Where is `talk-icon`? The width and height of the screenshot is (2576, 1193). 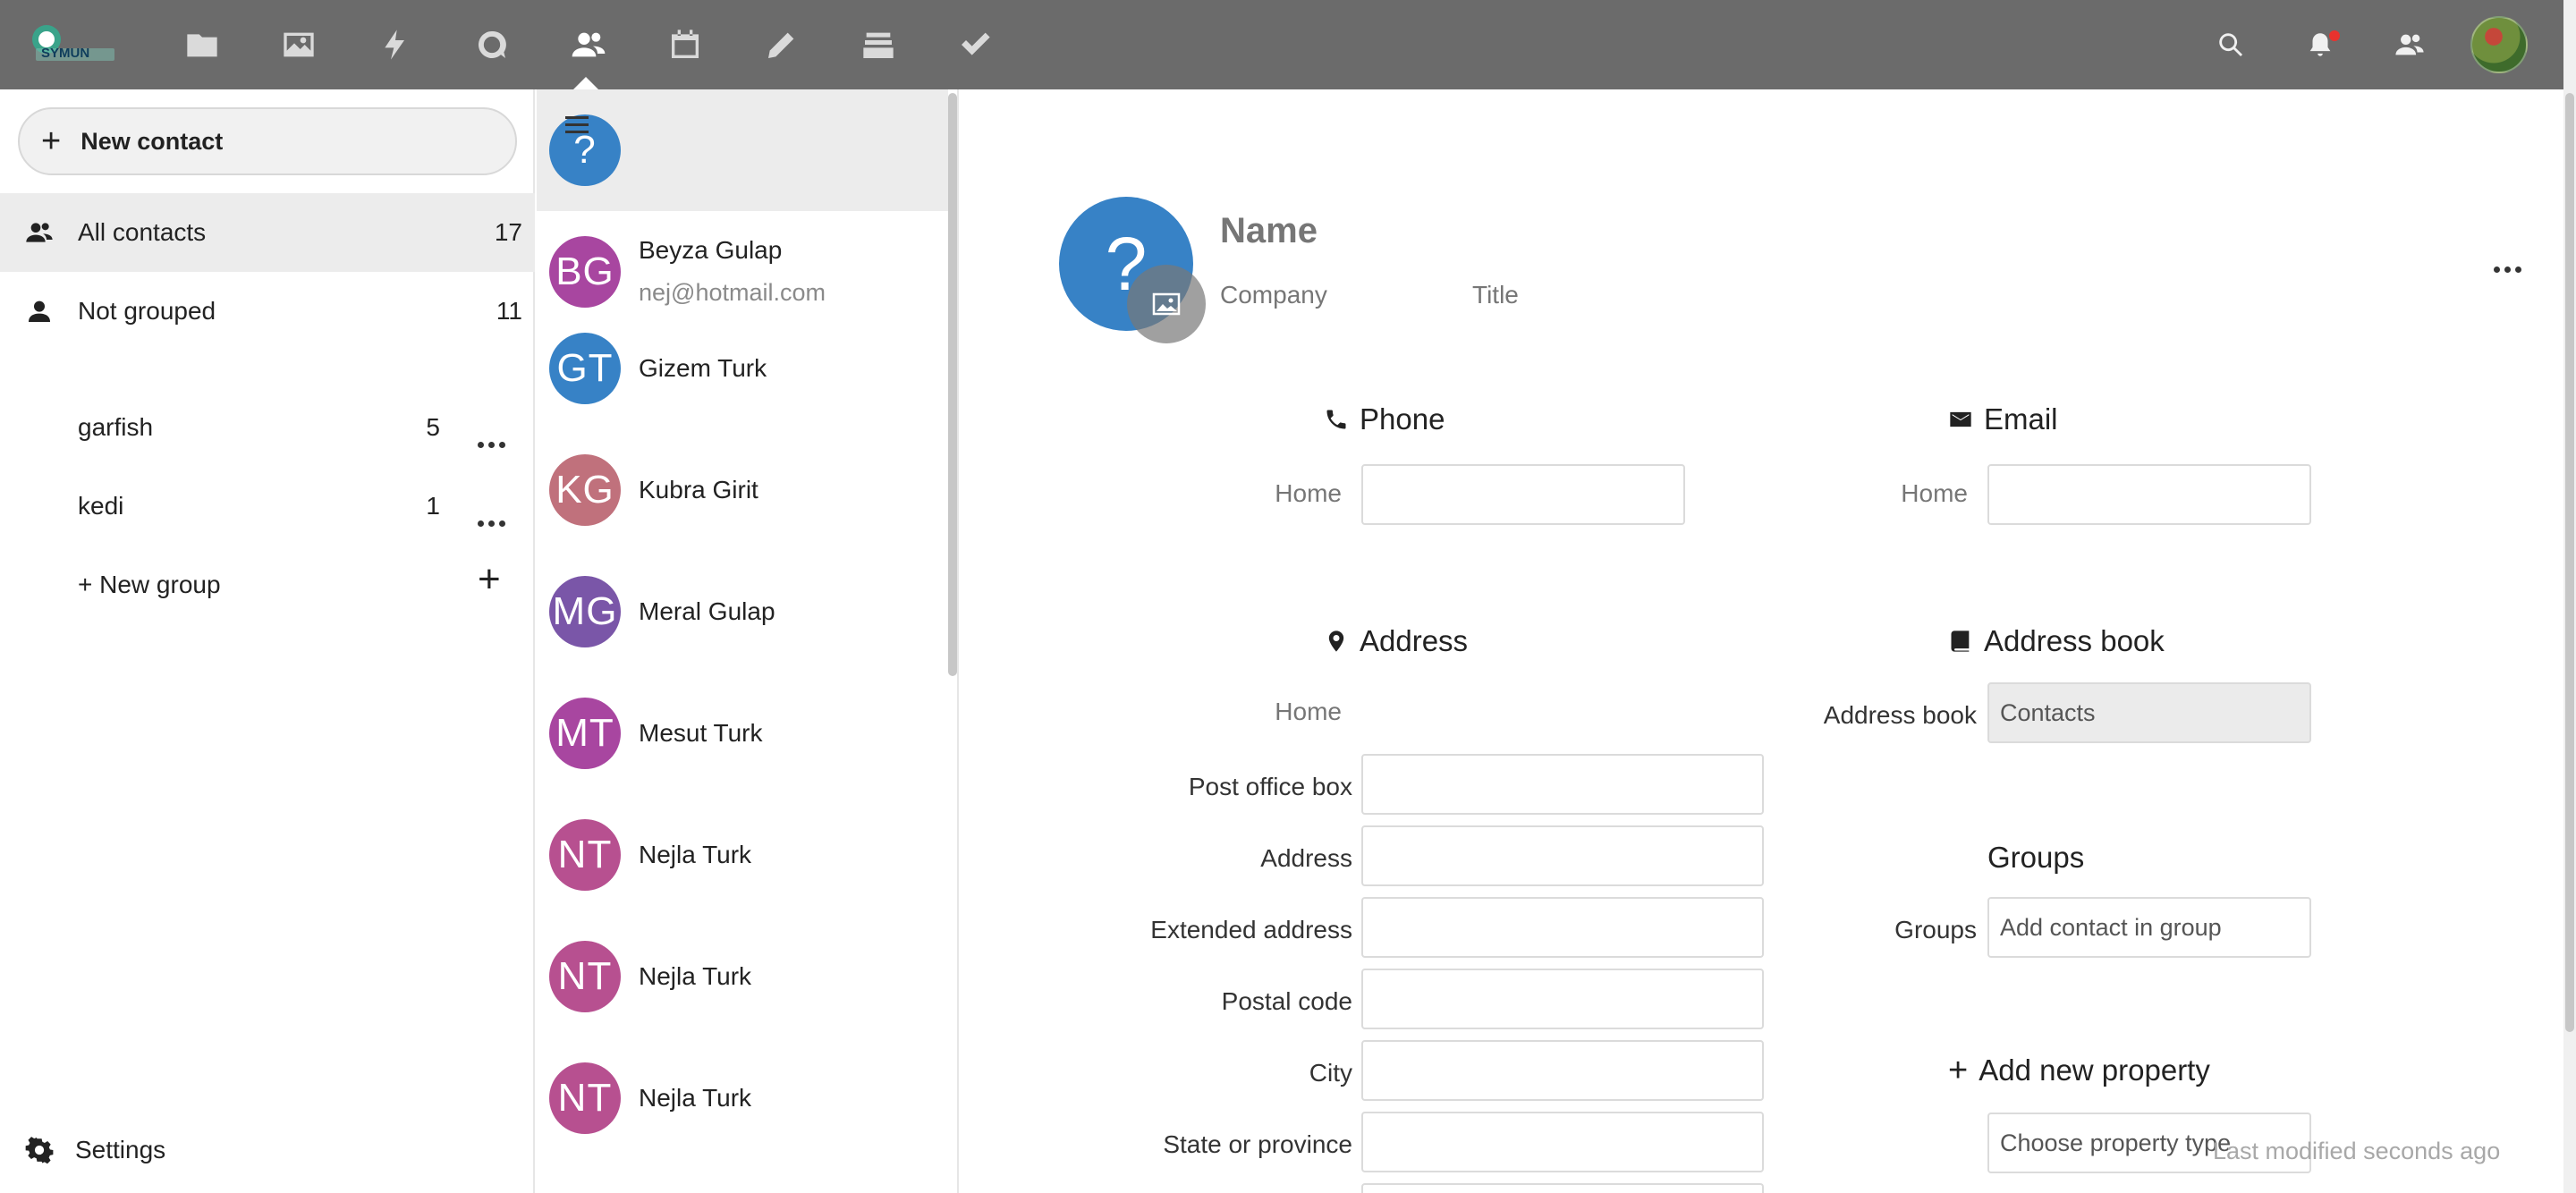 talk-icon is located at coordinates (492, 45).